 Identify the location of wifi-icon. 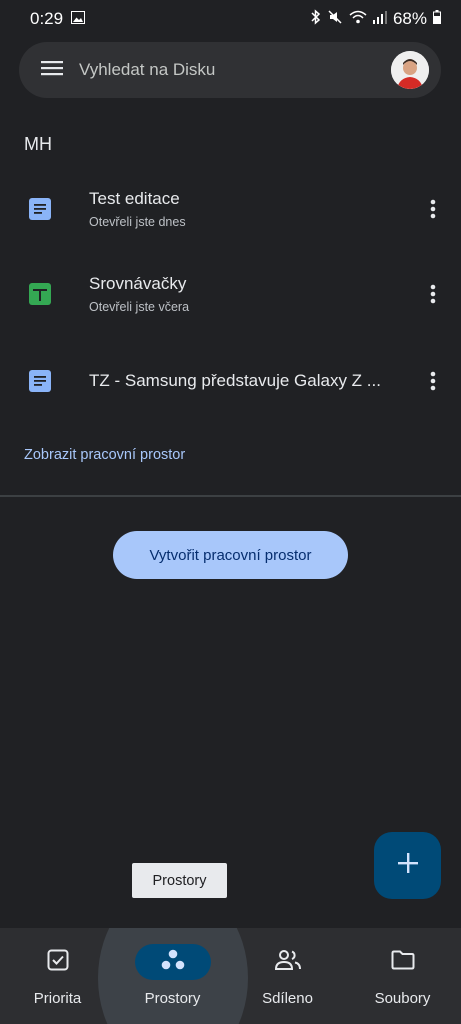
(358, 19).